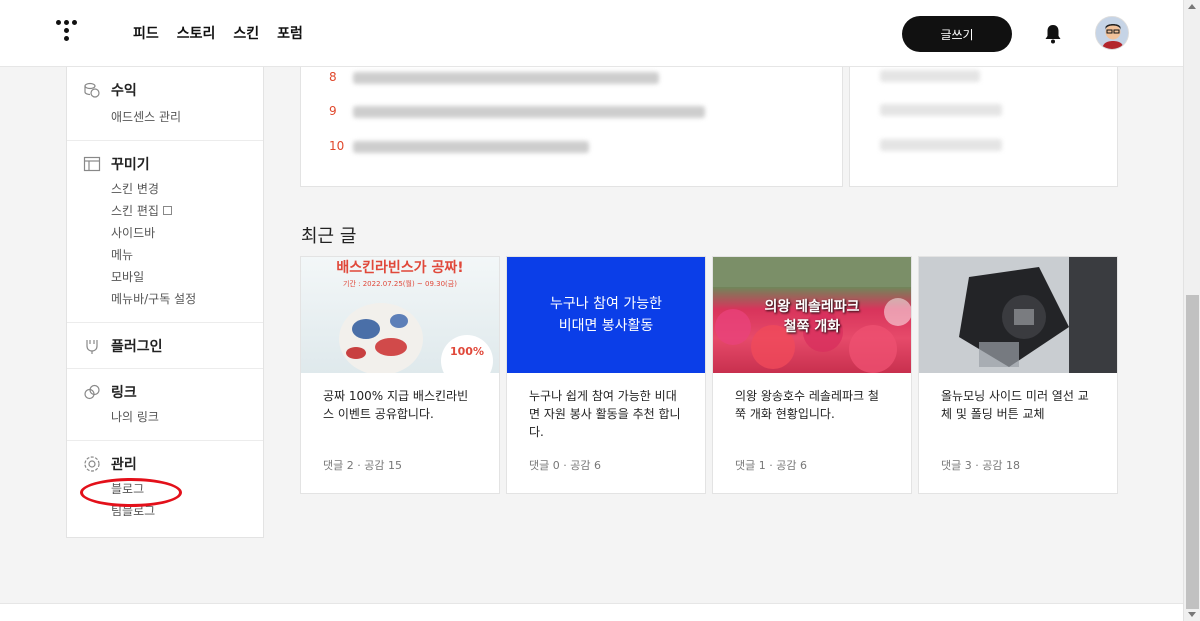 The height and width of the screenshot is (621, 1200). What do you see at coordinates (606, 409) in the screenshot?
I see `post-title: 누구나 쉽게 참여 가능한 비대면 자원 봉사 활동을 추천 합니다.` at bounding box center [606, 409].